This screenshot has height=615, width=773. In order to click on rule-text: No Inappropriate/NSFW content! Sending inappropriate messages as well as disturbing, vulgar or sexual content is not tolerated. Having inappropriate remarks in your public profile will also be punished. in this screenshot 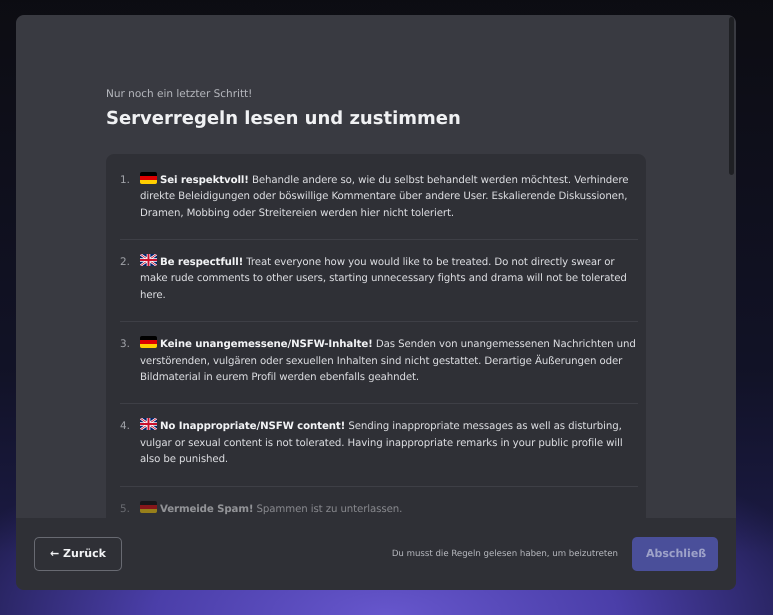, I will do `click(389, 443)`.